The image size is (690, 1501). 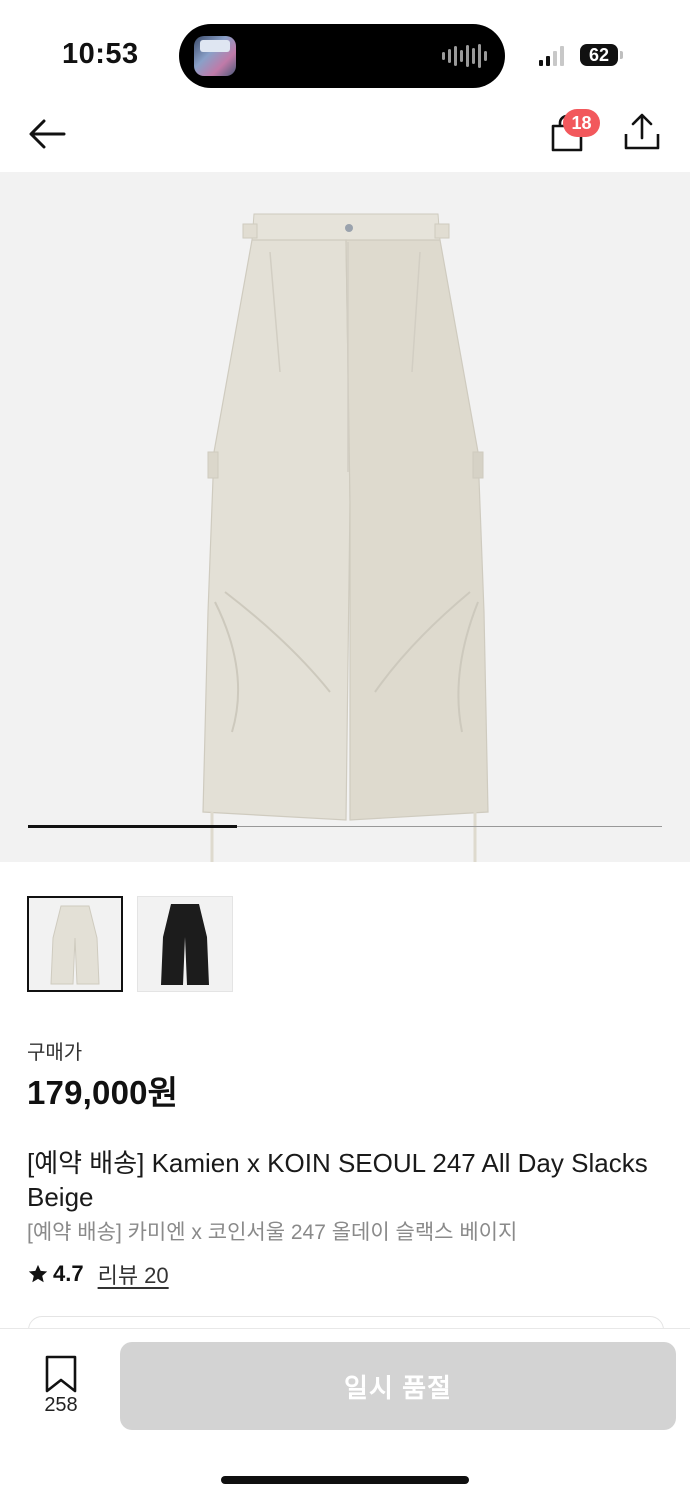 What do you see at coordinates (345, 1480) in the screenshot?
I see `home-indicator` at bounding box center [345, 1480].